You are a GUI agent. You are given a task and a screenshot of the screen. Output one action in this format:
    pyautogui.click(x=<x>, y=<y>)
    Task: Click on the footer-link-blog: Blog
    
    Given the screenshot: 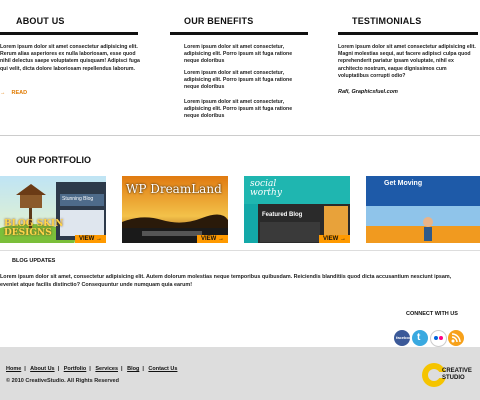 What is the action you would take?
    pyautogui.click(x=133, y=369)
    